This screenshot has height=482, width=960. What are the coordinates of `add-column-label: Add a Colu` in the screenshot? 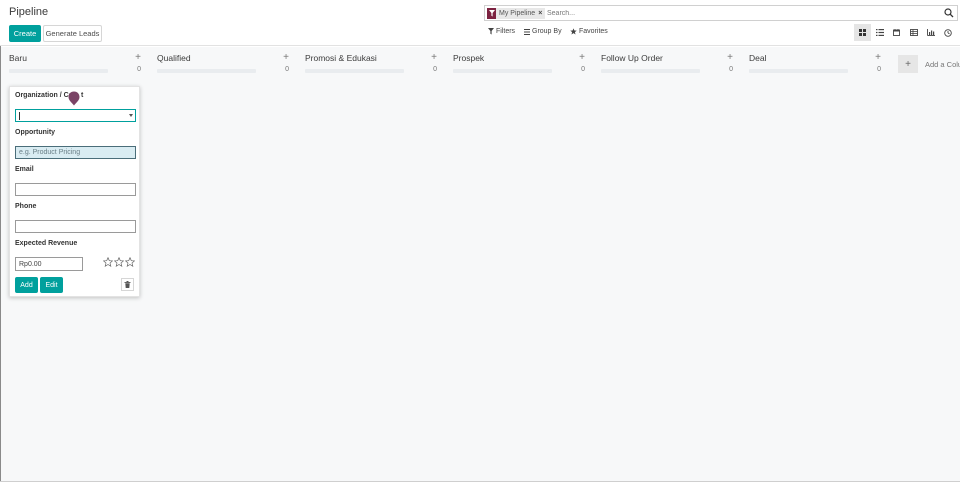 It's located at (942, 64).